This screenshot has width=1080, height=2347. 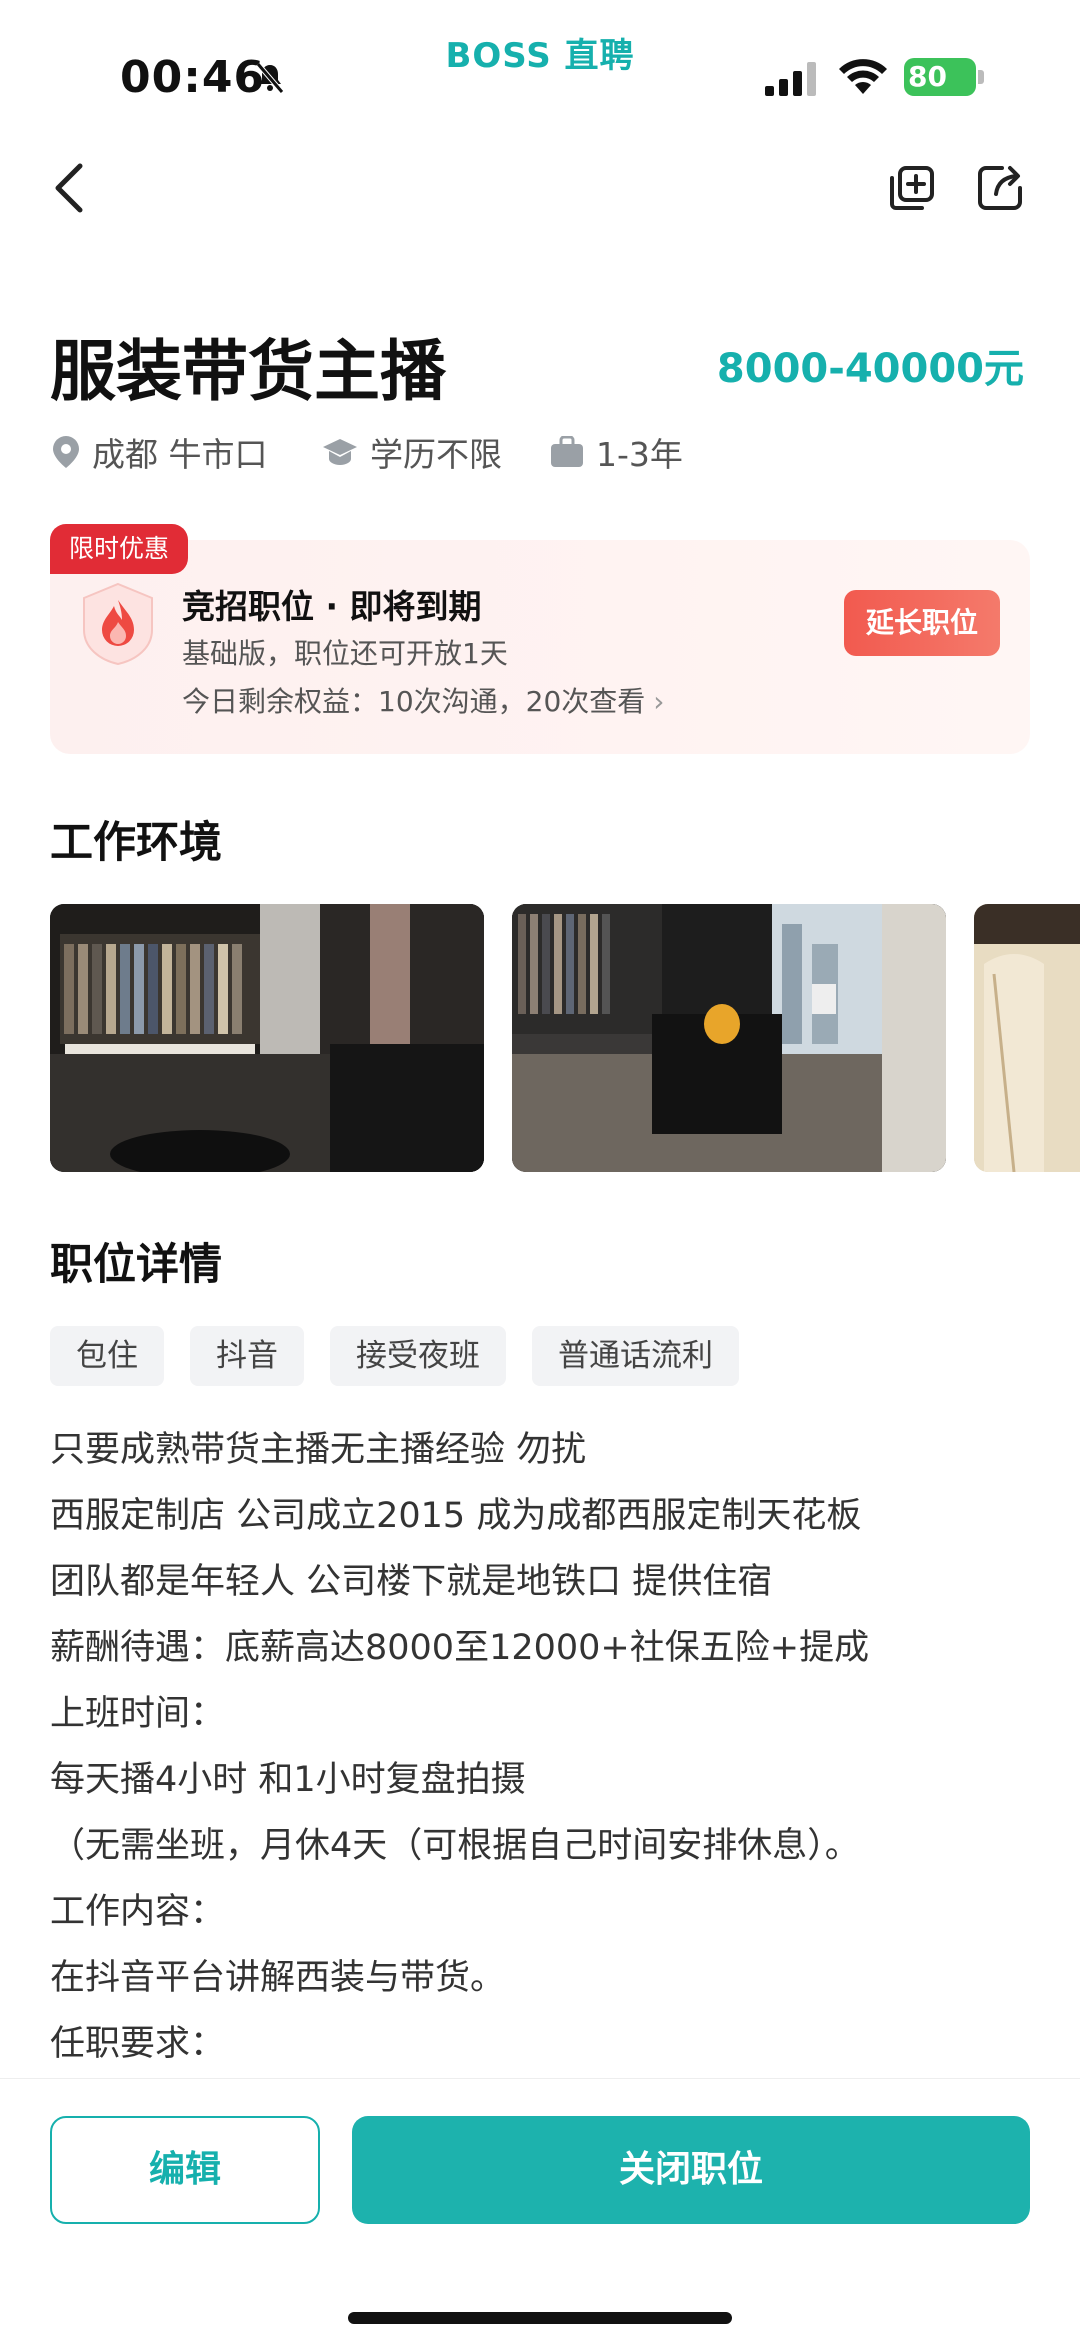 I want to click on promo-rights-link: 今日剩余权益：10次沟通，20次查看 ›, so click(x=423, y=700).